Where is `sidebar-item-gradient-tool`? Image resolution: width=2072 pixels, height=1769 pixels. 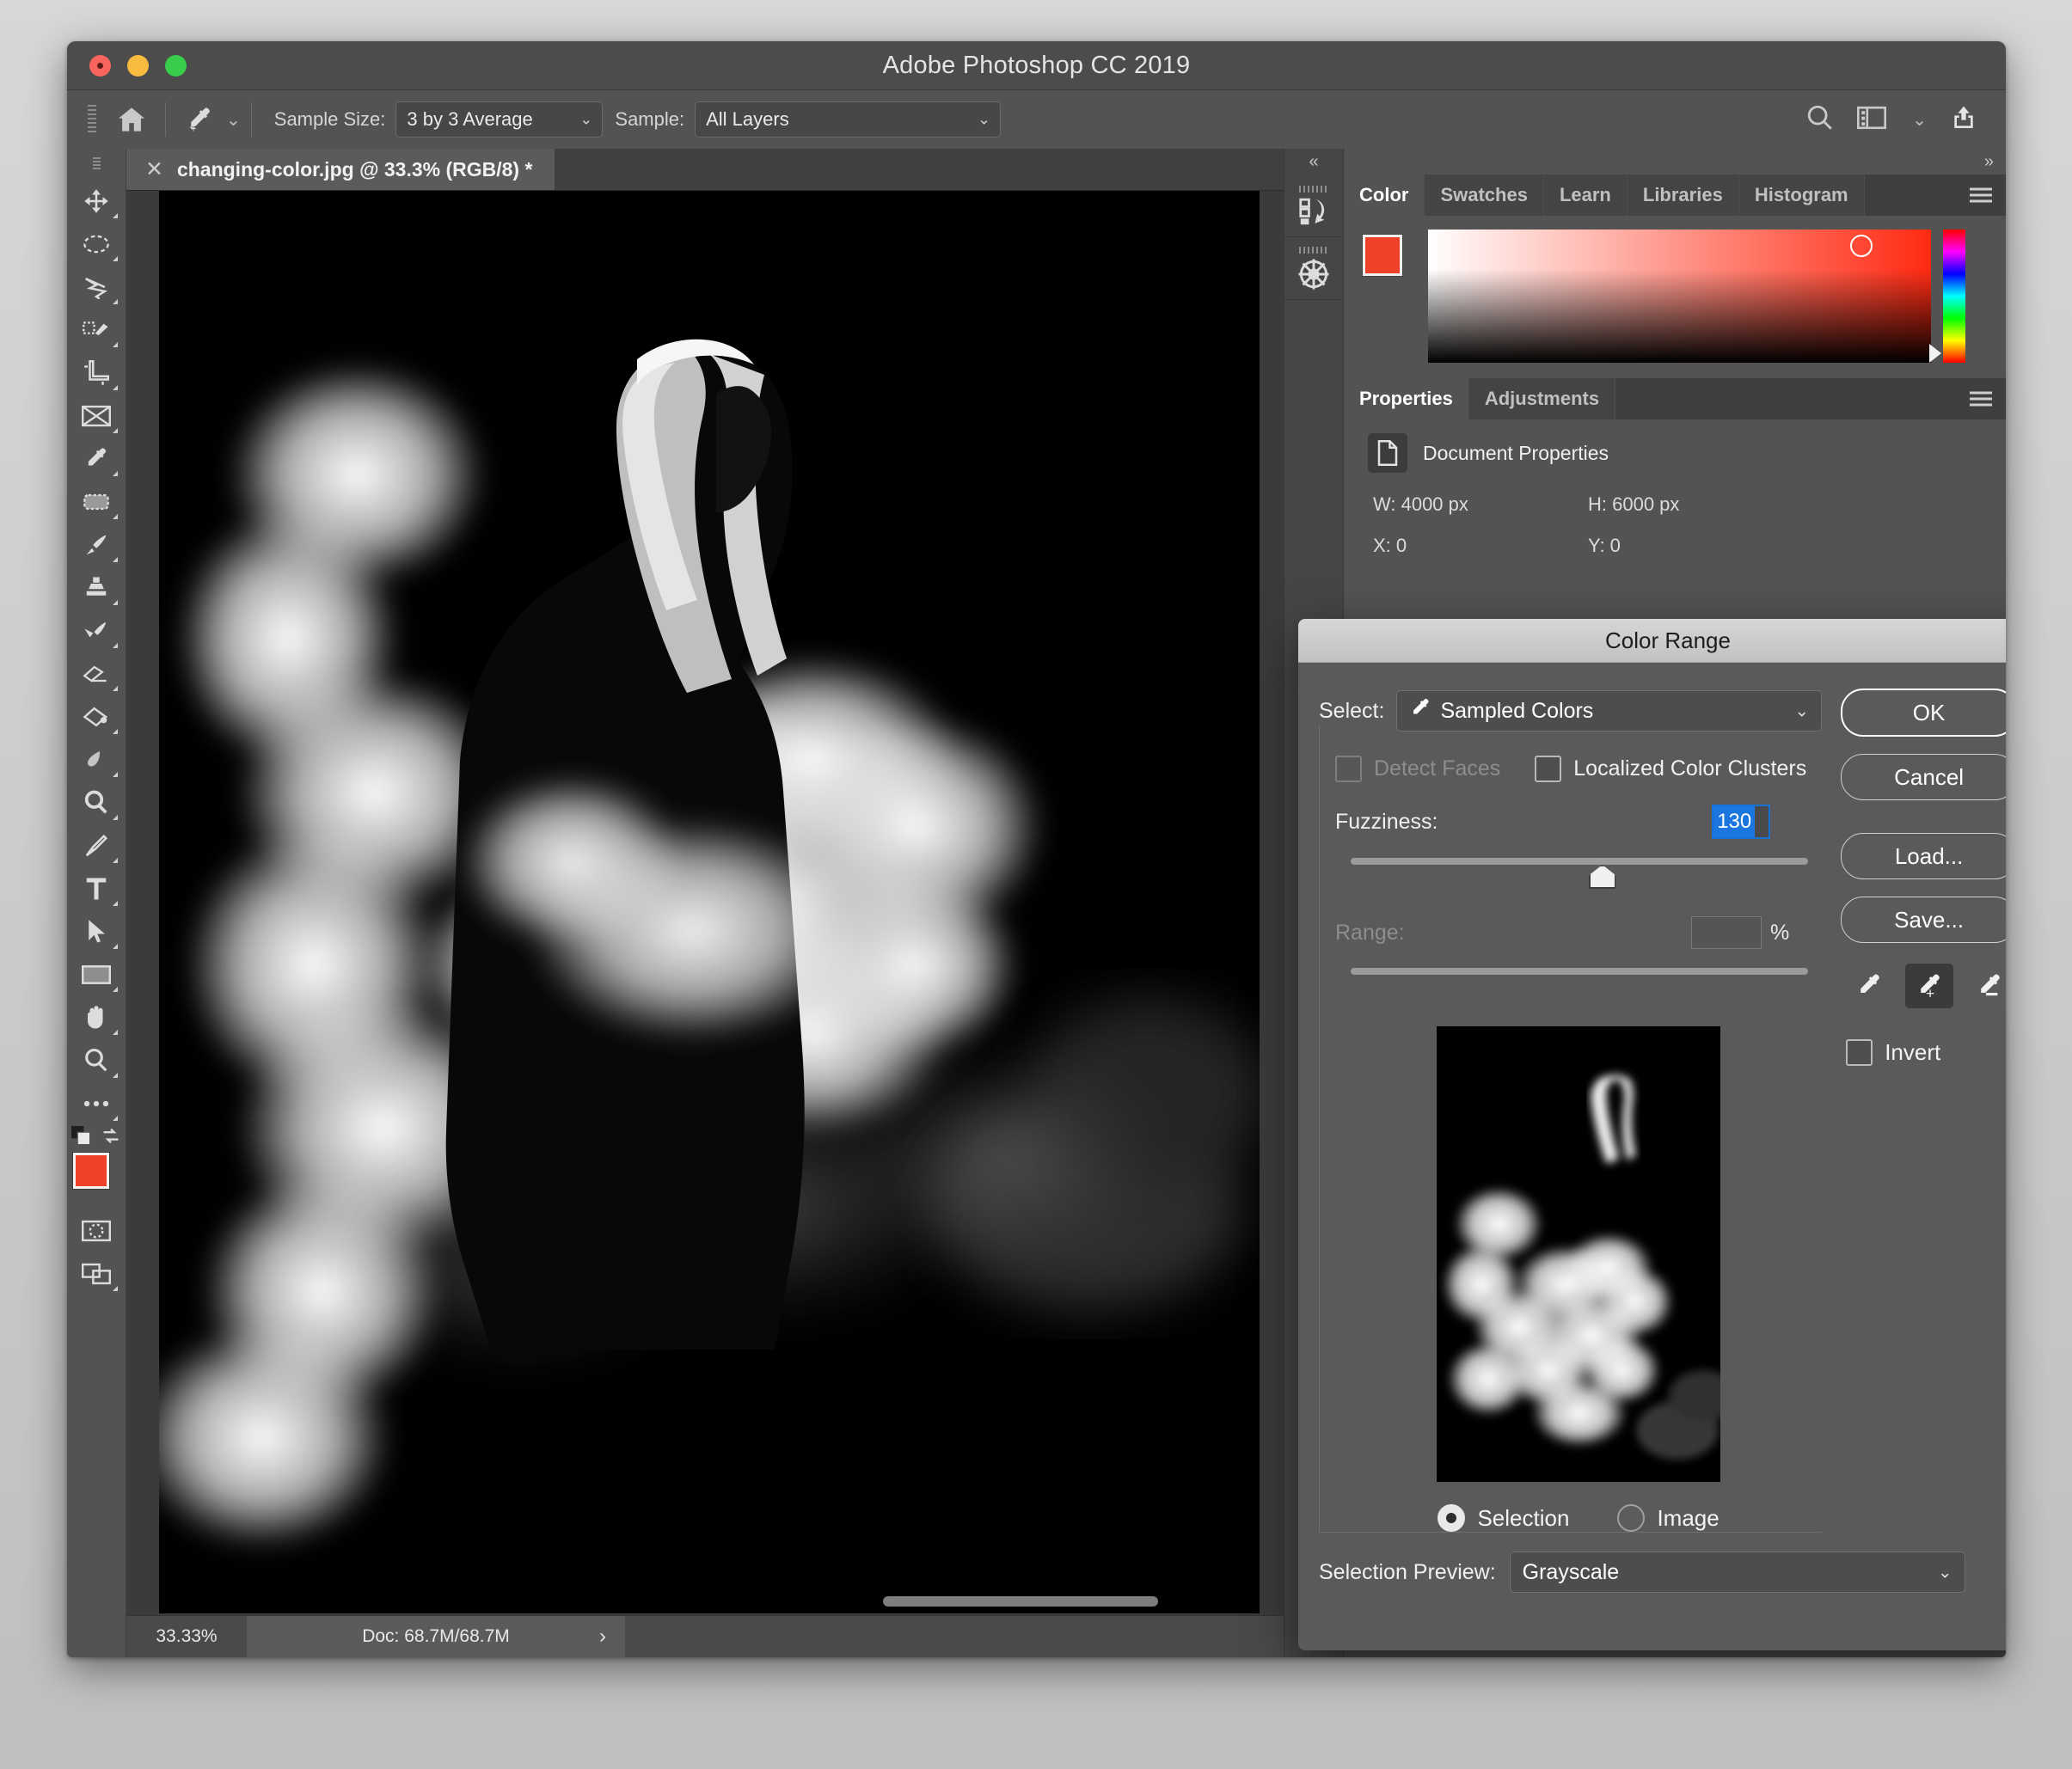
sidebar-item-gradient-tool is located at coordinates (96, 717).